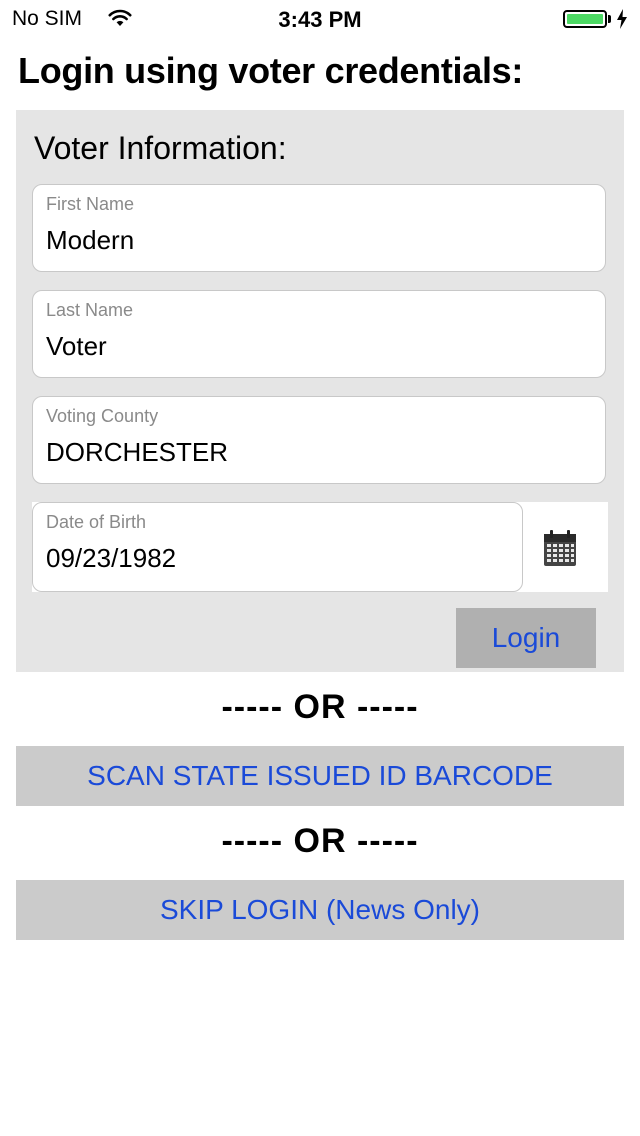 The width and height of the screenshot is (640, 1136). Describe the element at coordinates (160, 148) in the screenshot. I see `section-label: Voter Information:` at that location.